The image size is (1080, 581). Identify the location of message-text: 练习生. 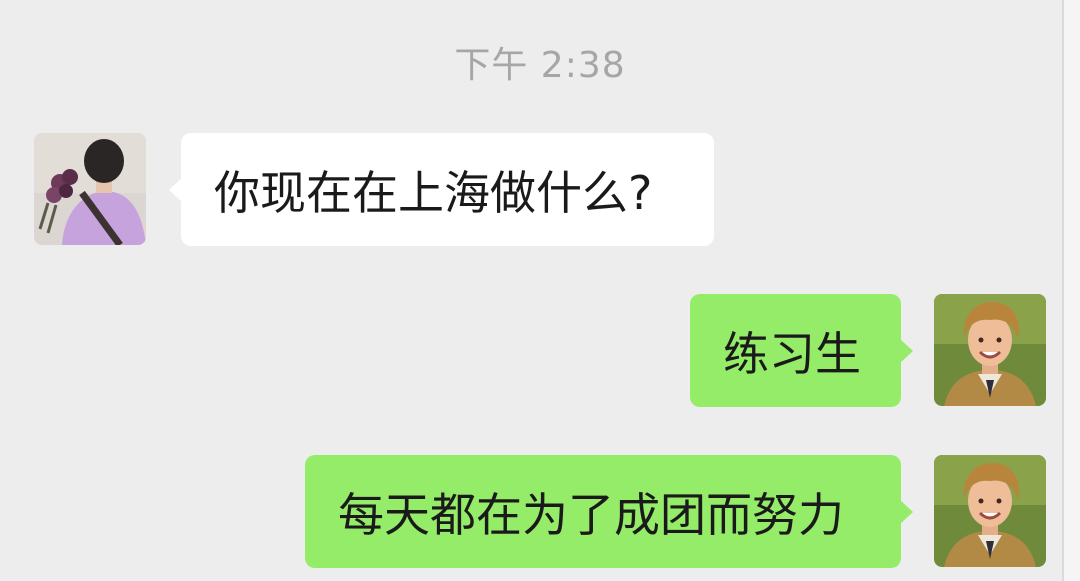
(792, 353).